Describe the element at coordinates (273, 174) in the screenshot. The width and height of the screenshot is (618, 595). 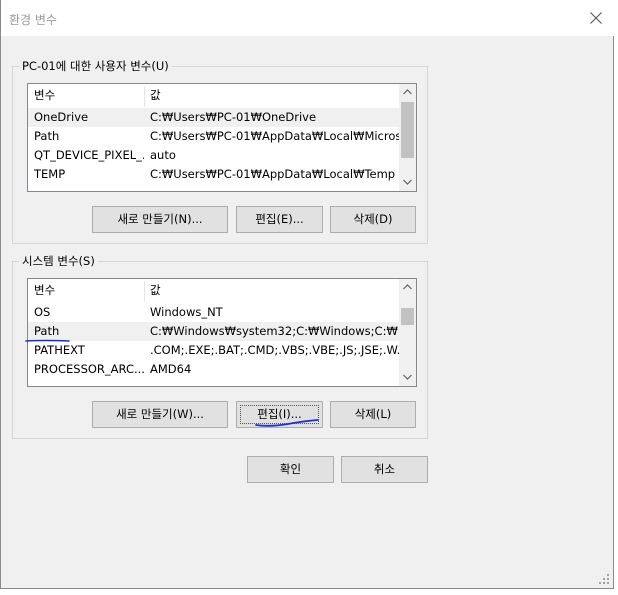
I see `variable-value: C:₩Users₩PC-01₩AppData₩Local₩Temp` at that location.